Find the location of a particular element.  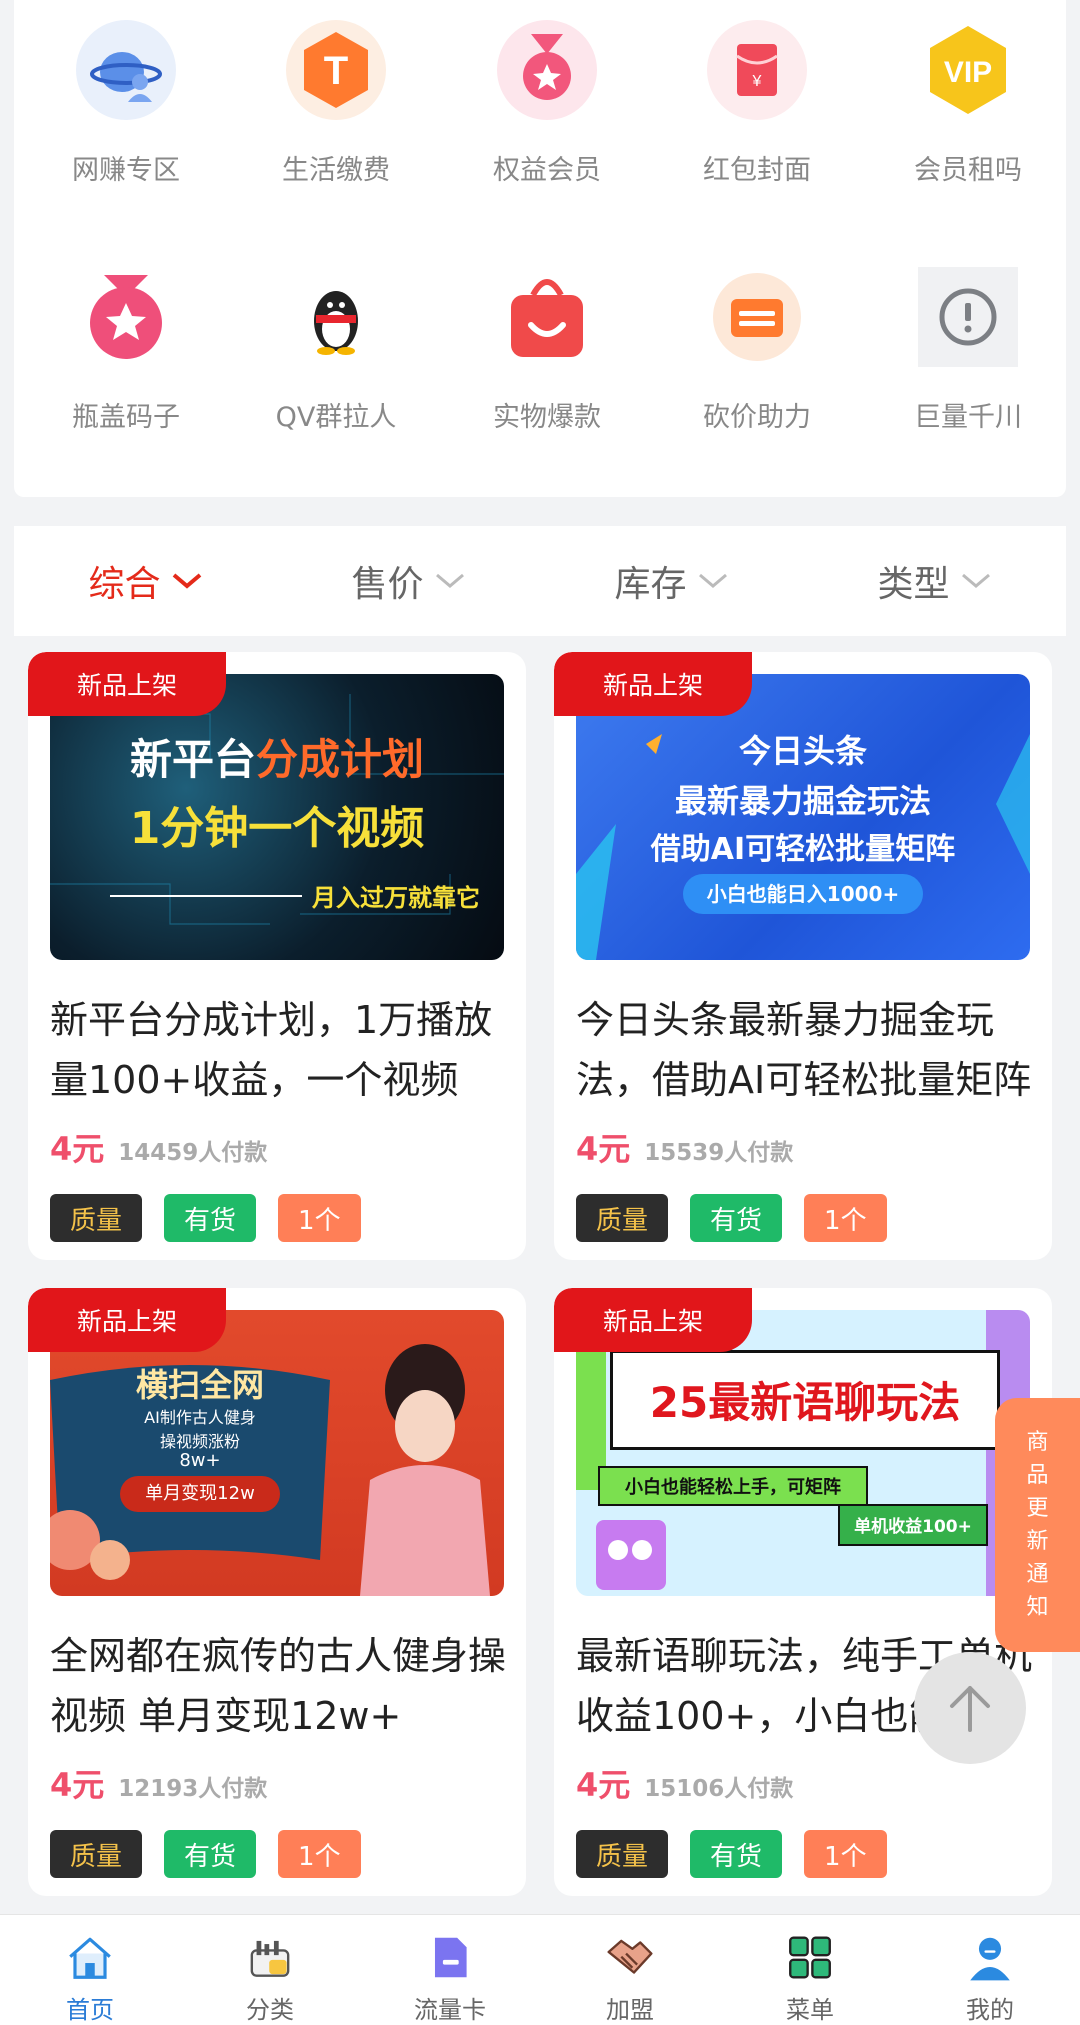

image-subline: 最新暴力掘金玩法 is located at coordinates (802, 801).